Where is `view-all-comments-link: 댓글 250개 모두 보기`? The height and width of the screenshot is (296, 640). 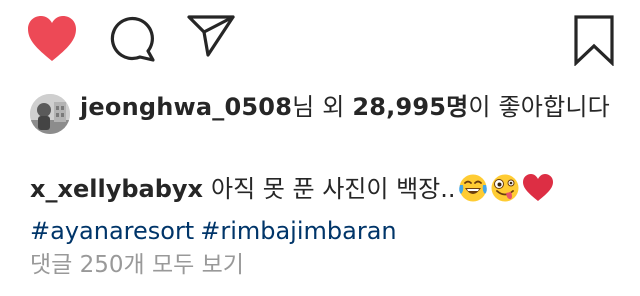
view-all-comments-link: 댓글 250개 모두 보기 is located at coordinates (137, 265).